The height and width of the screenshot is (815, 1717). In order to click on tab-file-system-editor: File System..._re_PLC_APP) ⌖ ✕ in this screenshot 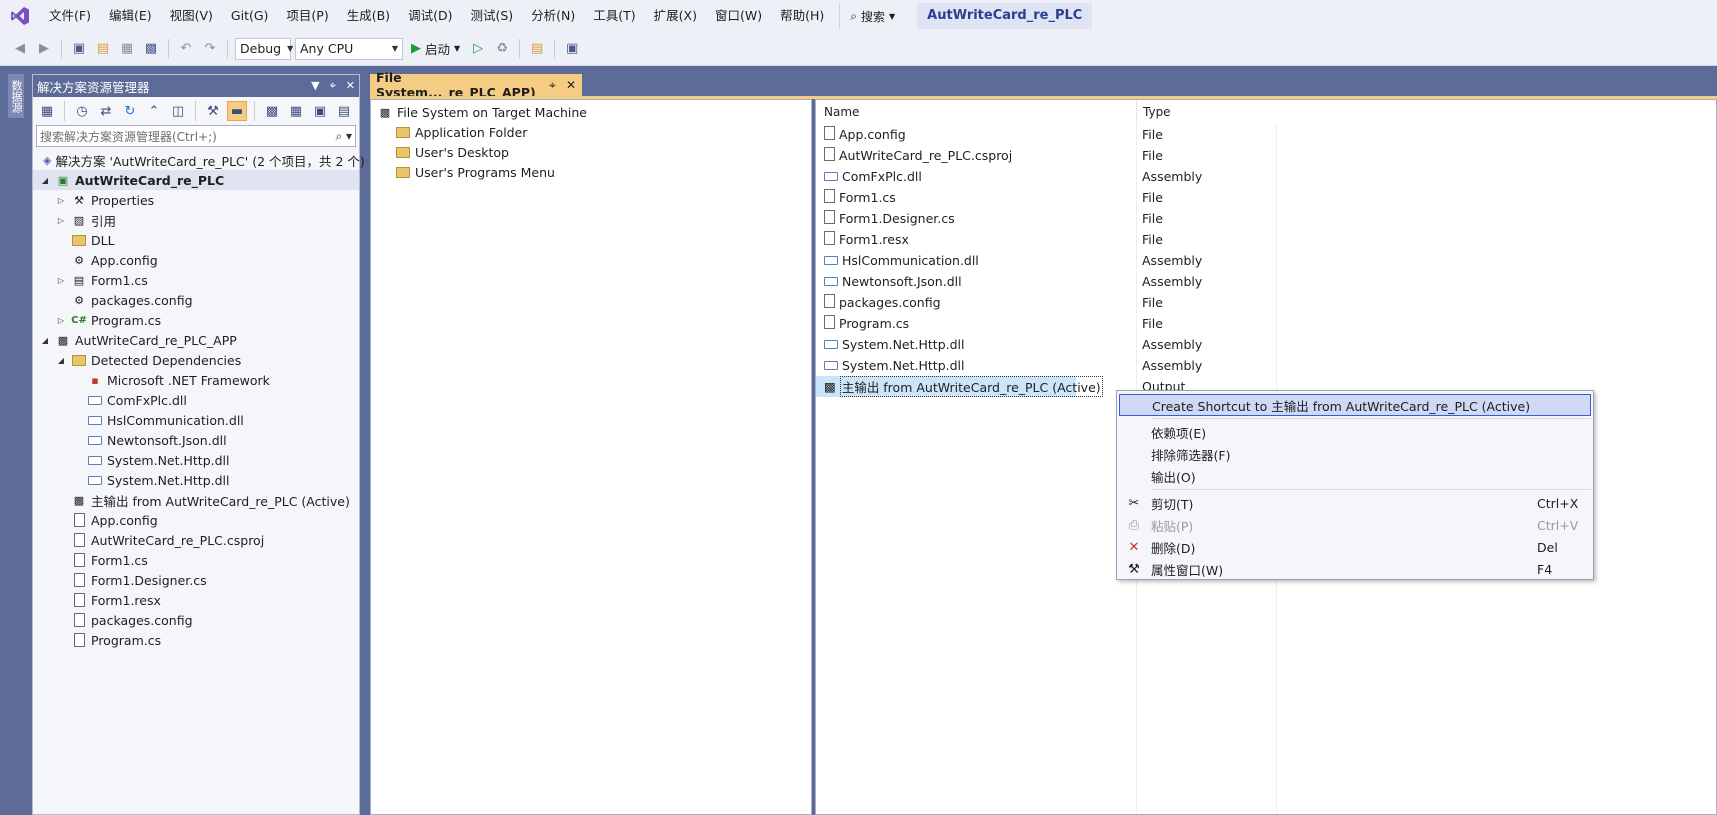, I will do `click(476, 85)`.